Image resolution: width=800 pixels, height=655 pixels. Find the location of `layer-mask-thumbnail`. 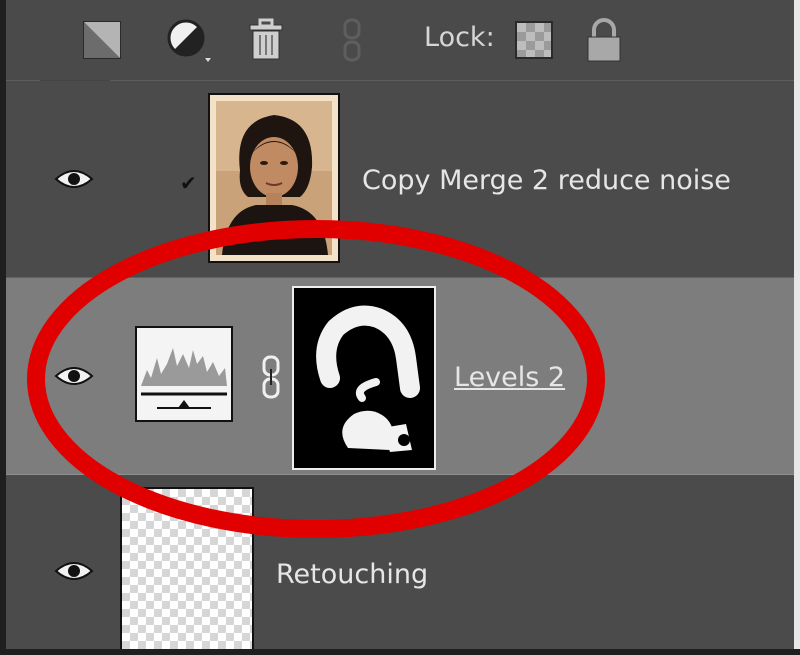

layer-mask-thumbnail is located at coordinates (364, 378).